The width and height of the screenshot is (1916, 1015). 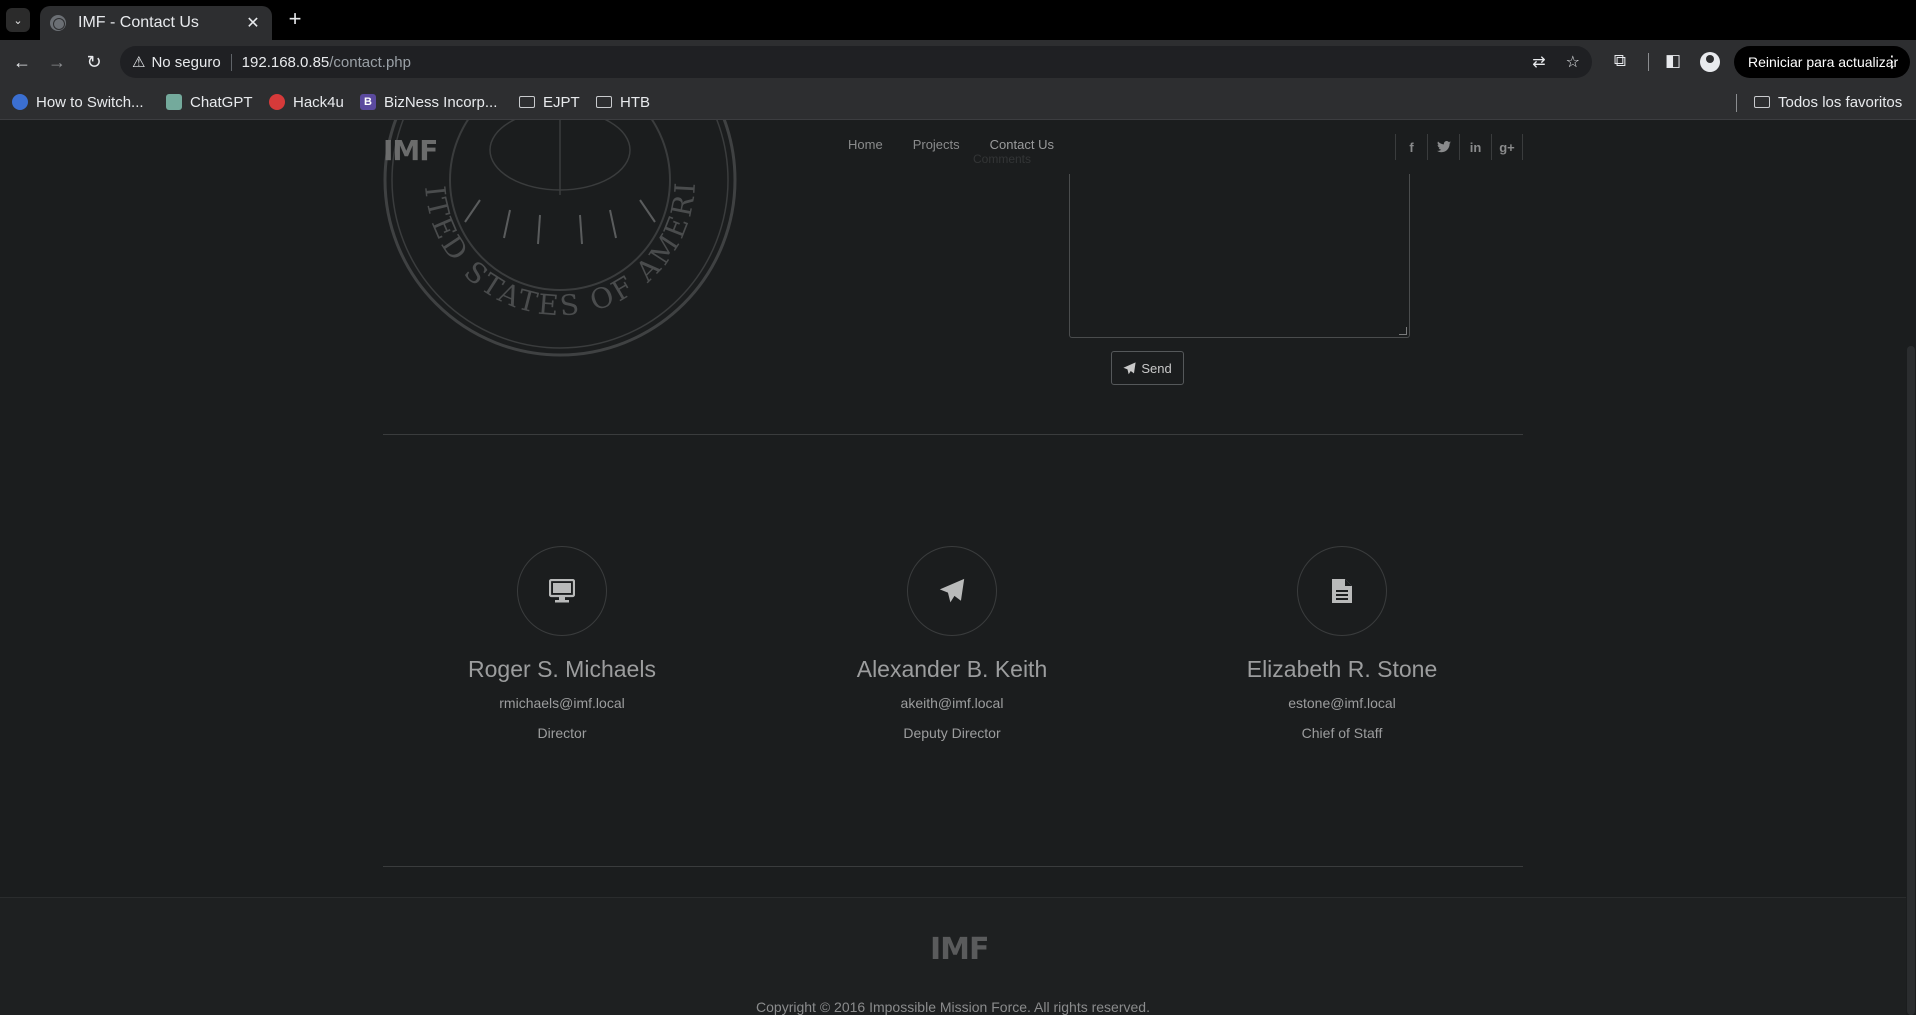 I want to click on forward-button: →, so click(x=57, y=62).